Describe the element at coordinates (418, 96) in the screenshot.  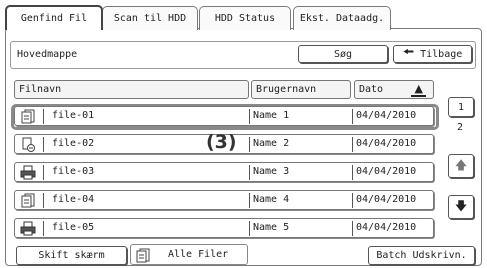
I see `sort-underline` at that location.